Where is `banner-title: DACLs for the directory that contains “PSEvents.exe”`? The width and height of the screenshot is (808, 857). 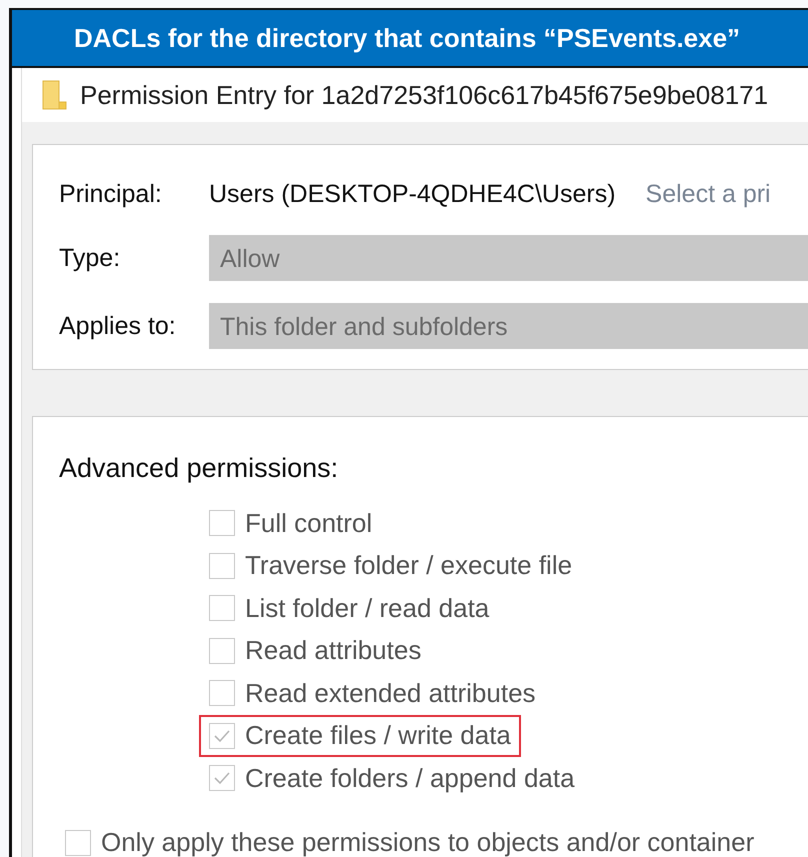 banner-title: DACLs for the directory that contains “PSEvents.exe” is located at coordinates (407, 38).